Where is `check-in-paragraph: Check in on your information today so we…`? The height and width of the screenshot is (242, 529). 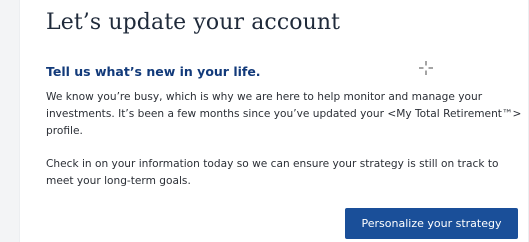
check-in-paragraph: Check in on your information today so we… is located at coordinates (272, 172).